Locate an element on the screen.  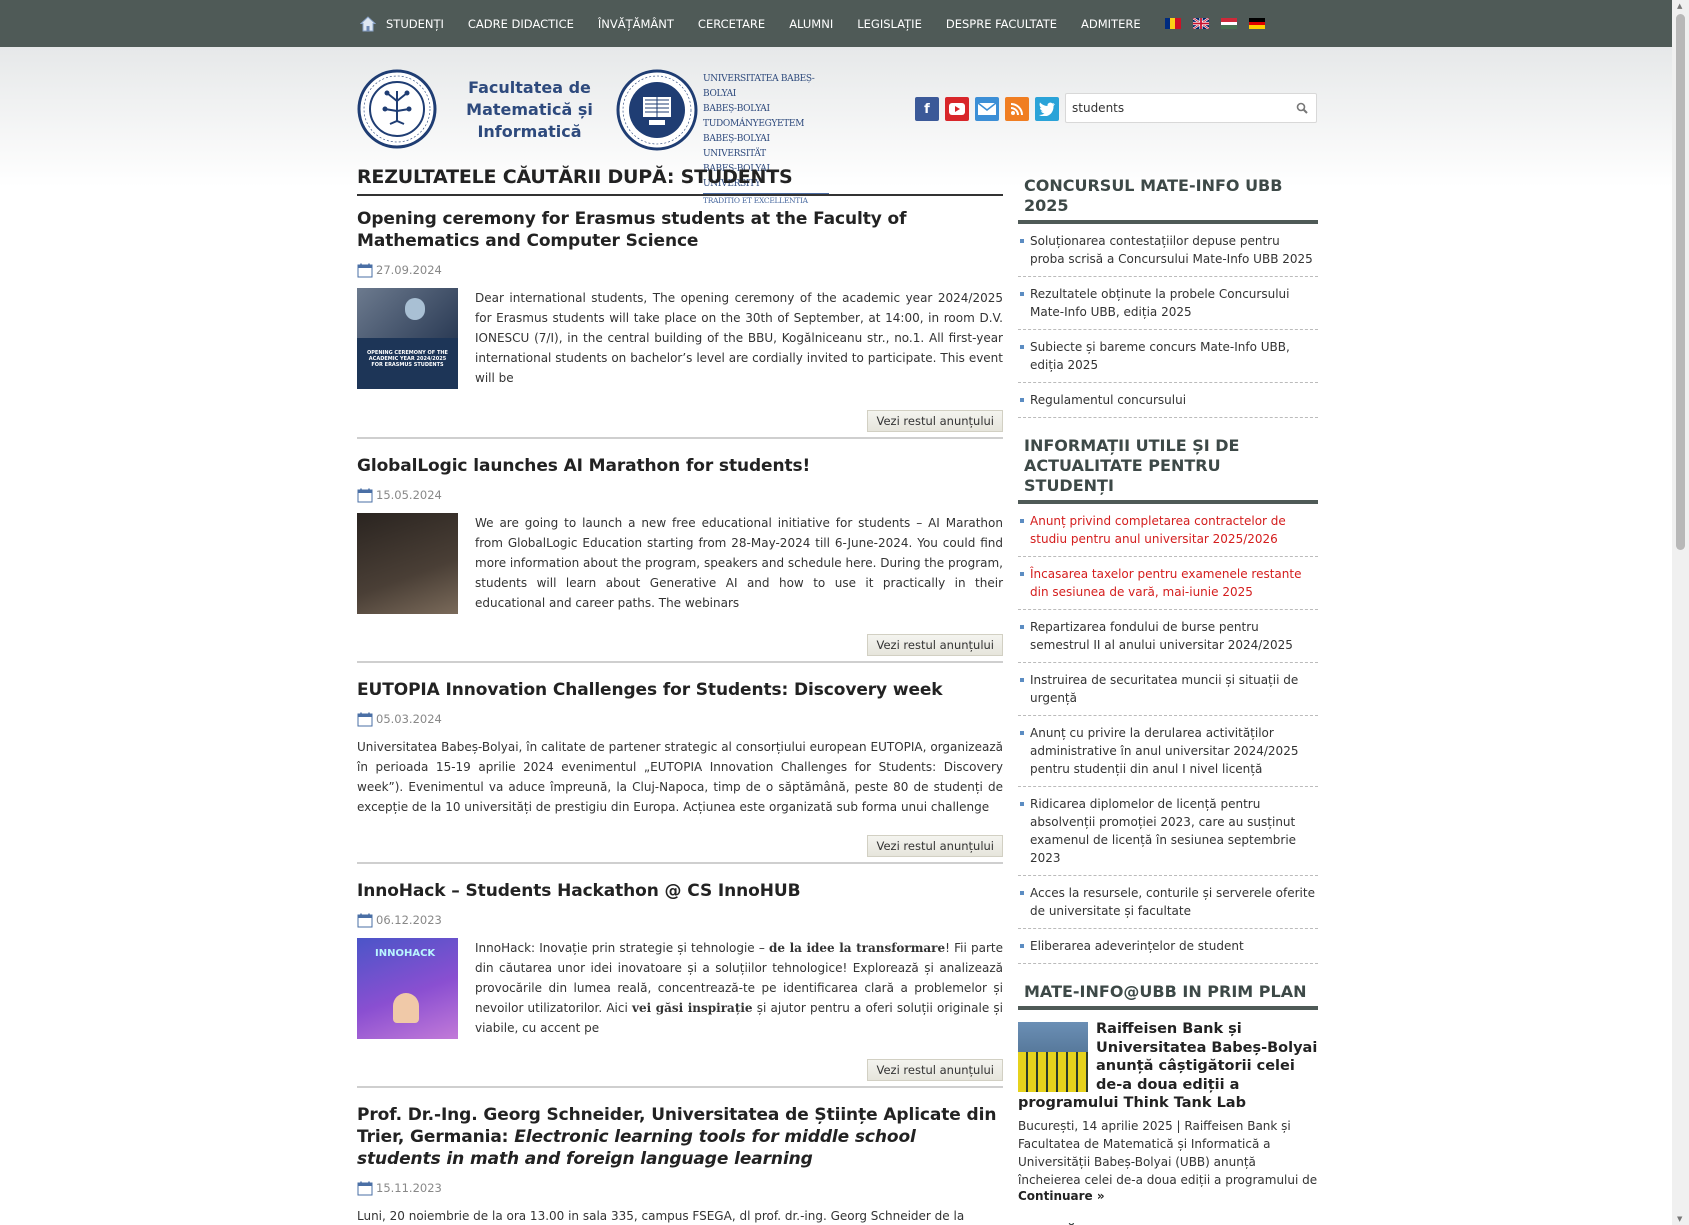
faculty-logo is located at coordinates (397, 109).